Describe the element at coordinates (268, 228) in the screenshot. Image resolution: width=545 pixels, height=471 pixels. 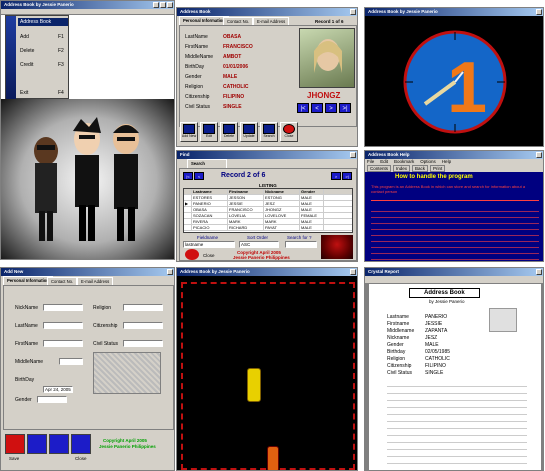
I see `table-row: PICACIO RICHARD PAYAT MALE` at that location.